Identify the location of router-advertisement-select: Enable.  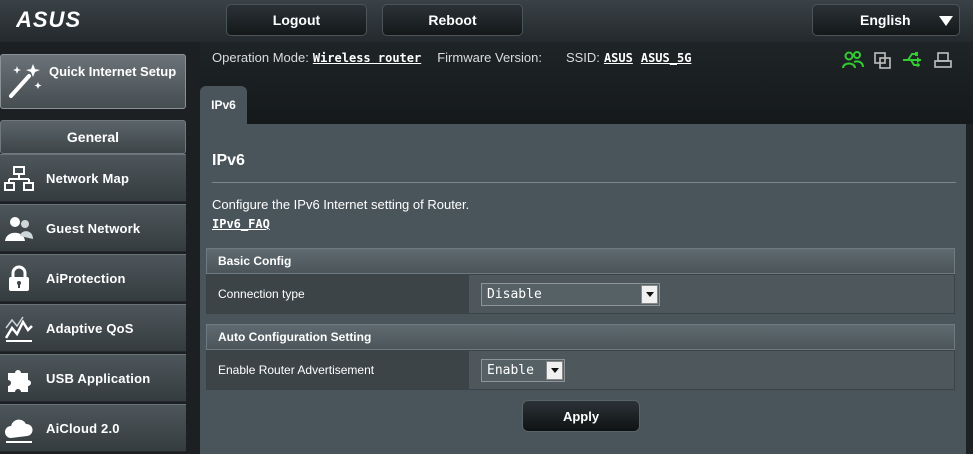
(523, 370).